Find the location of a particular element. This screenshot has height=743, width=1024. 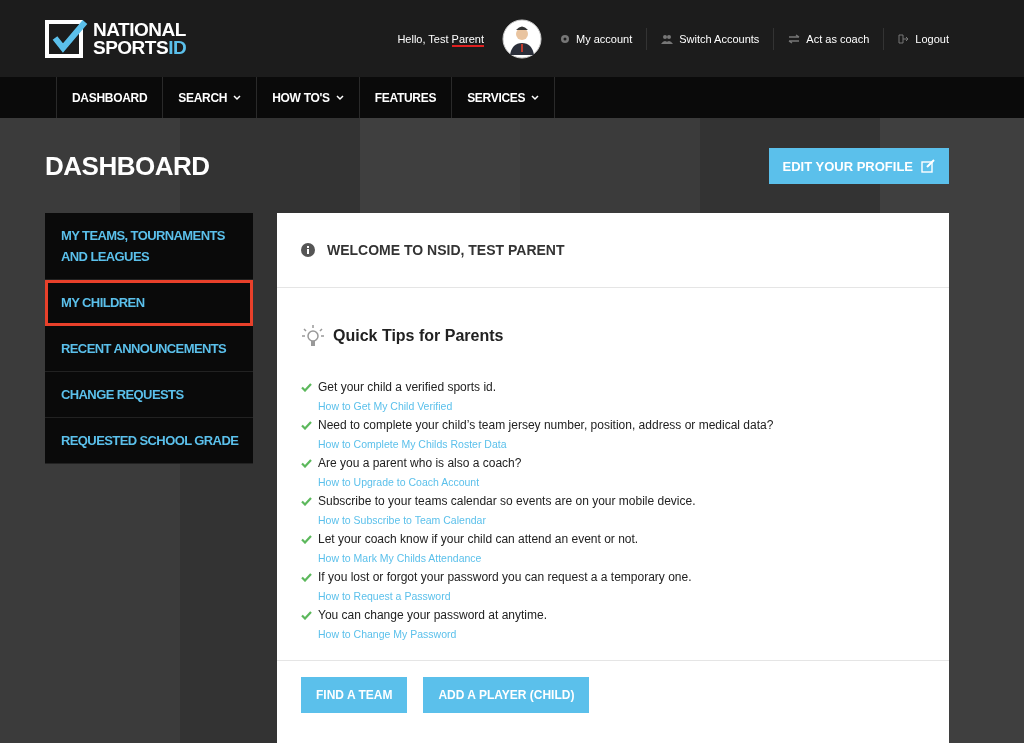

sidebar-item: REQUESTED SCHOOL GRADE is located at coordinates (149, 441).